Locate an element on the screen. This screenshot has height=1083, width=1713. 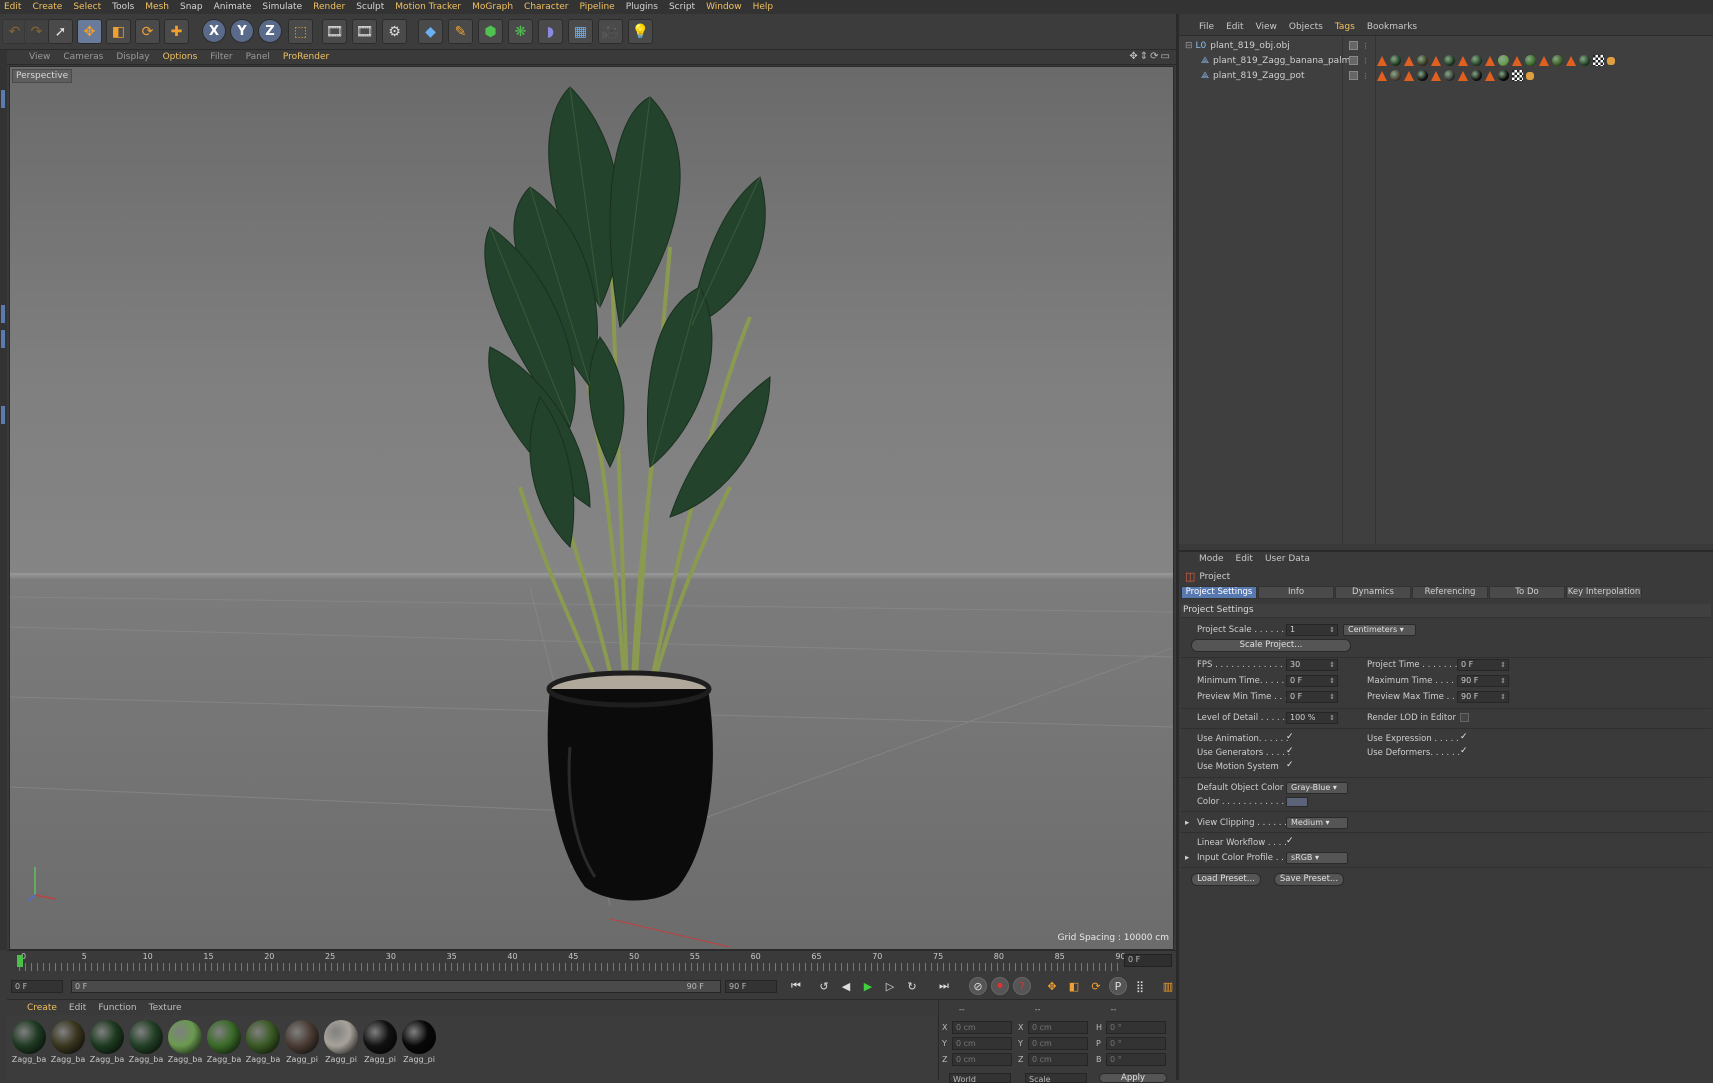
preview-max-field: 90 F ⇕ is located at coordinates (1483, 697).